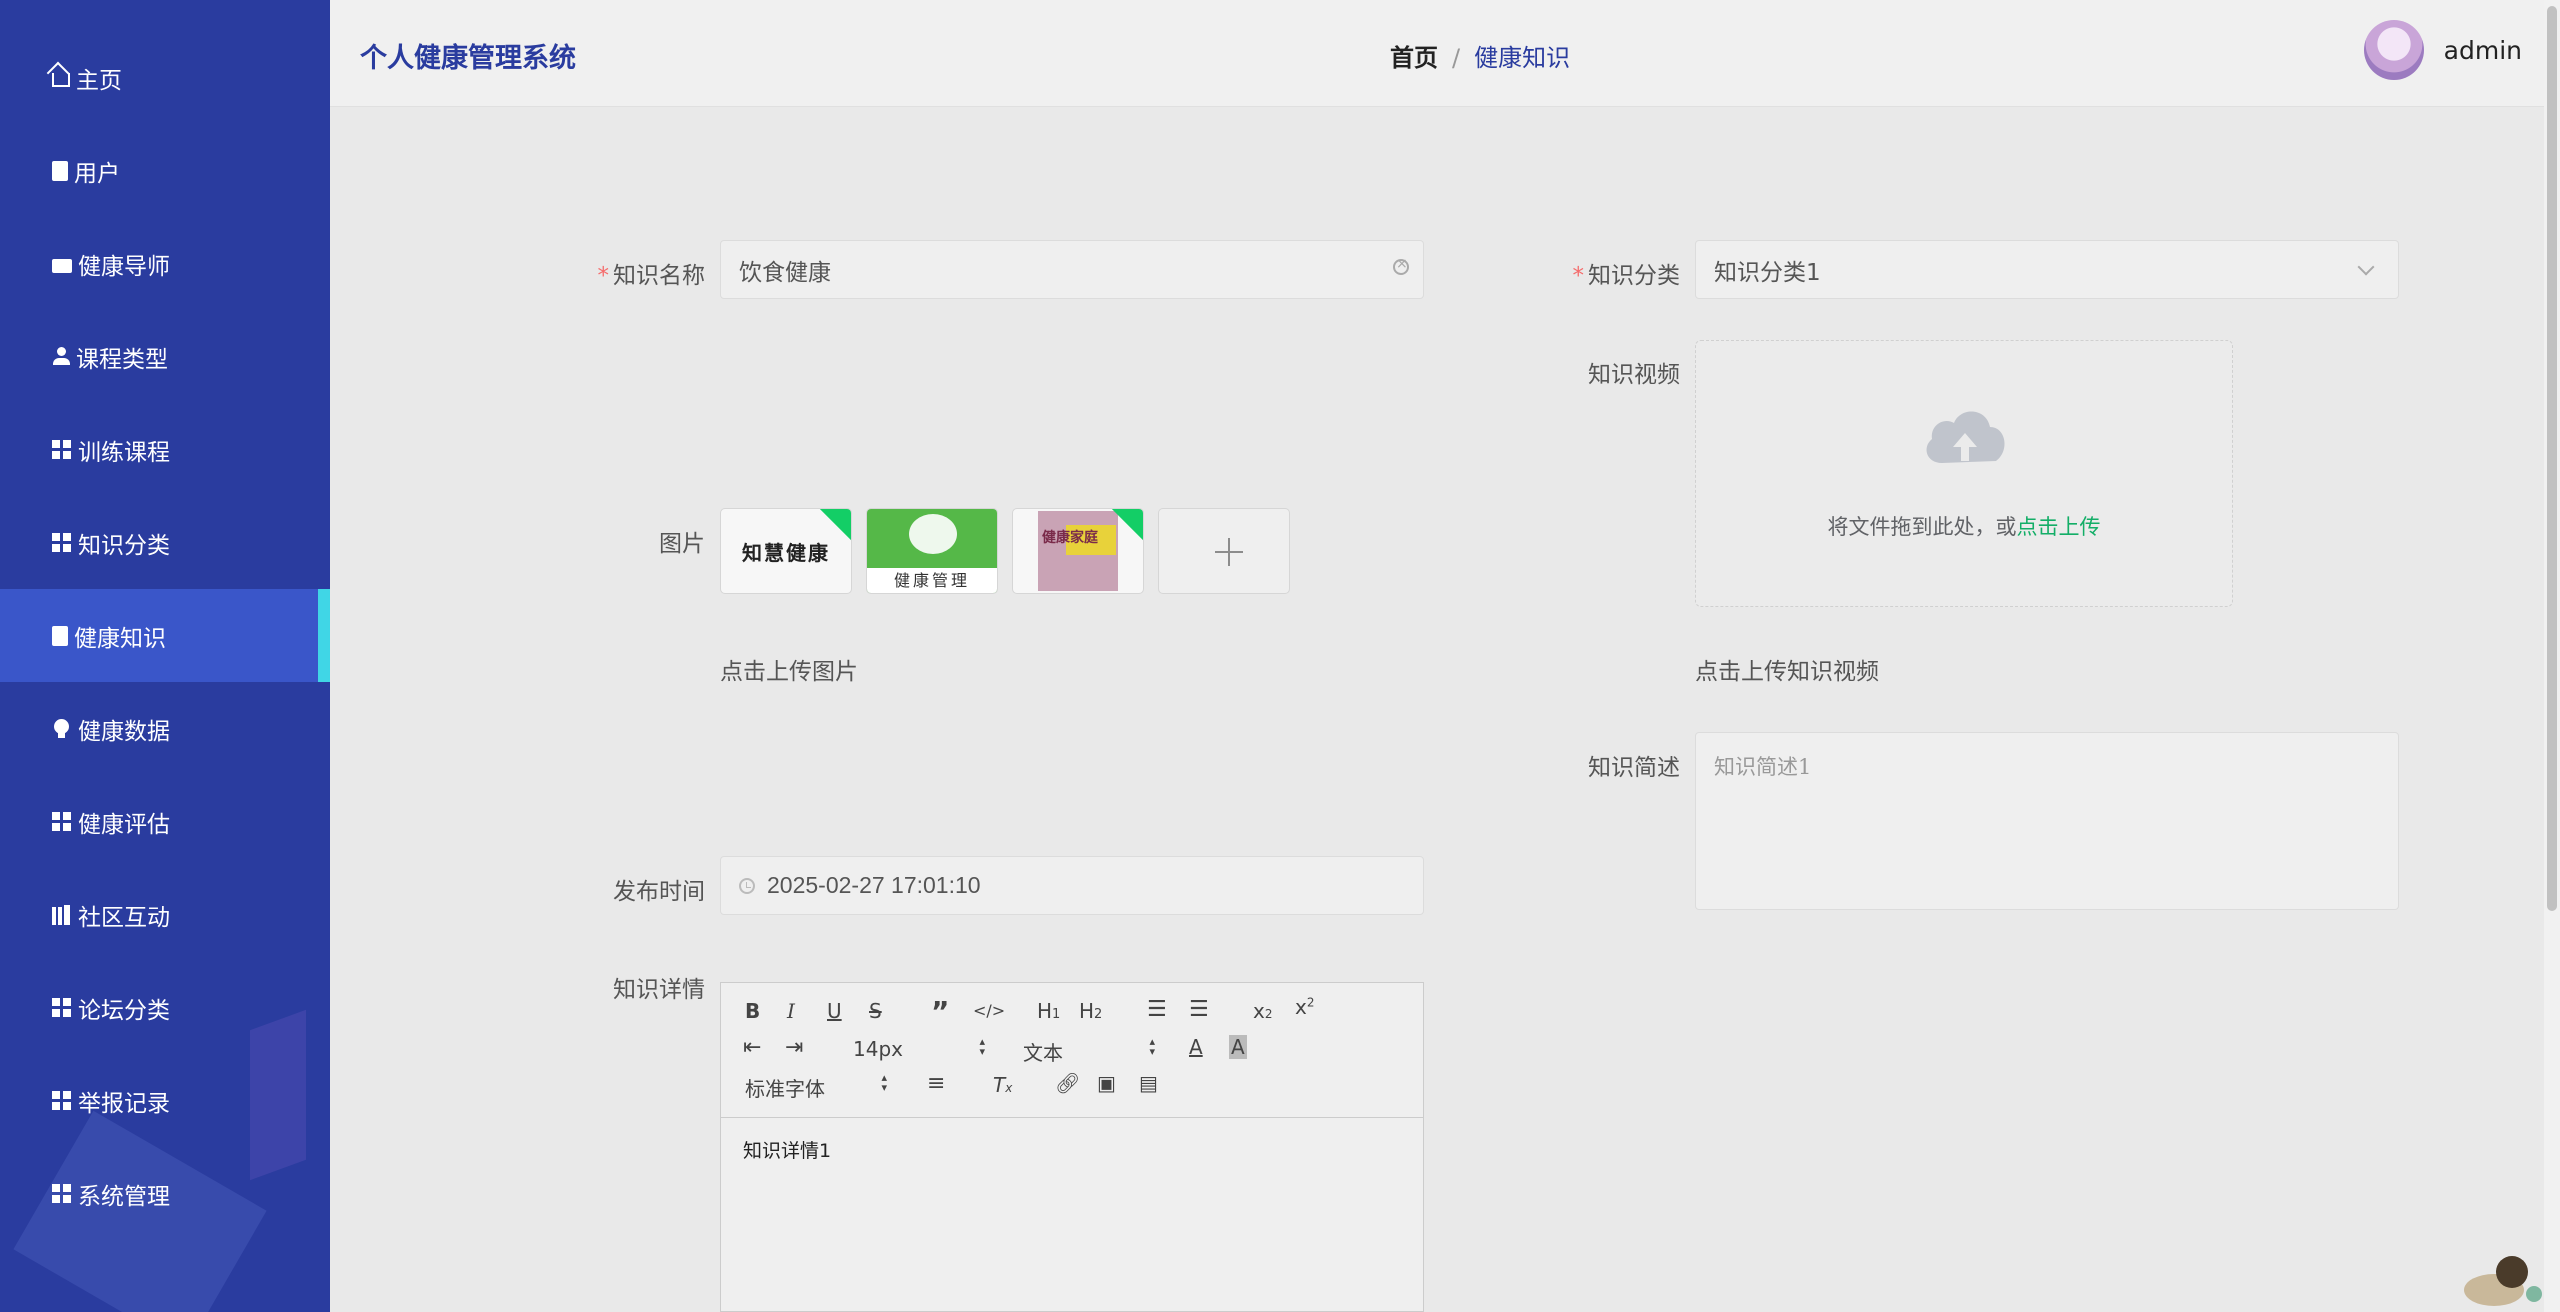  Describe the element at coordinates (1787, 672) in the screenshot. I see `video-hint: 点击上传知识视频` at that location.